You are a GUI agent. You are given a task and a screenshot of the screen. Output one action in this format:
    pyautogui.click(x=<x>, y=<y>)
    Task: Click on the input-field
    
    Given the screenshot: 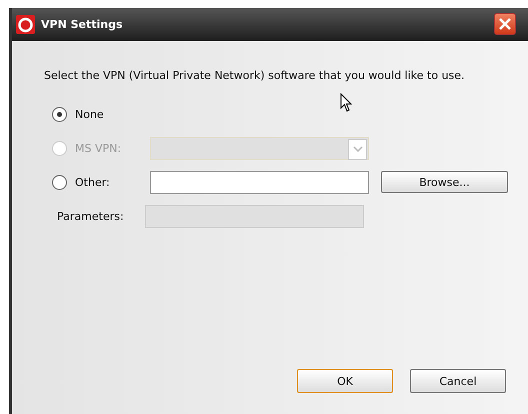 What is the action you would take?
    pyautogui.click(x=259, y=182)
    